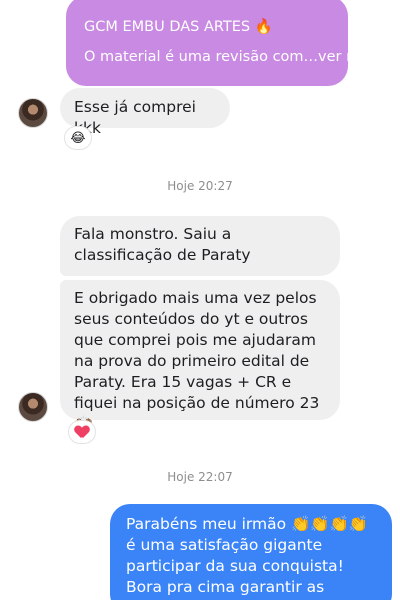 The image size is (400, 600). I want to click on timestamp: Hoje 22:07, so click(200, 477).